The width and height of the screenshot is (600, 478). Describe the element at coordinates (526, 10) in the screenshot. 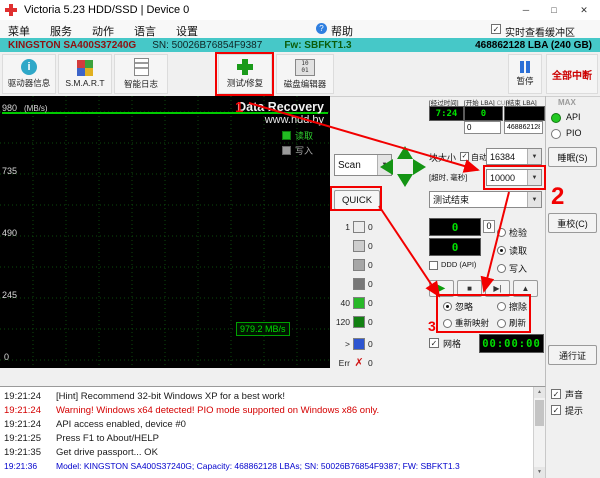

I see `minimize-button: ─` at that location.